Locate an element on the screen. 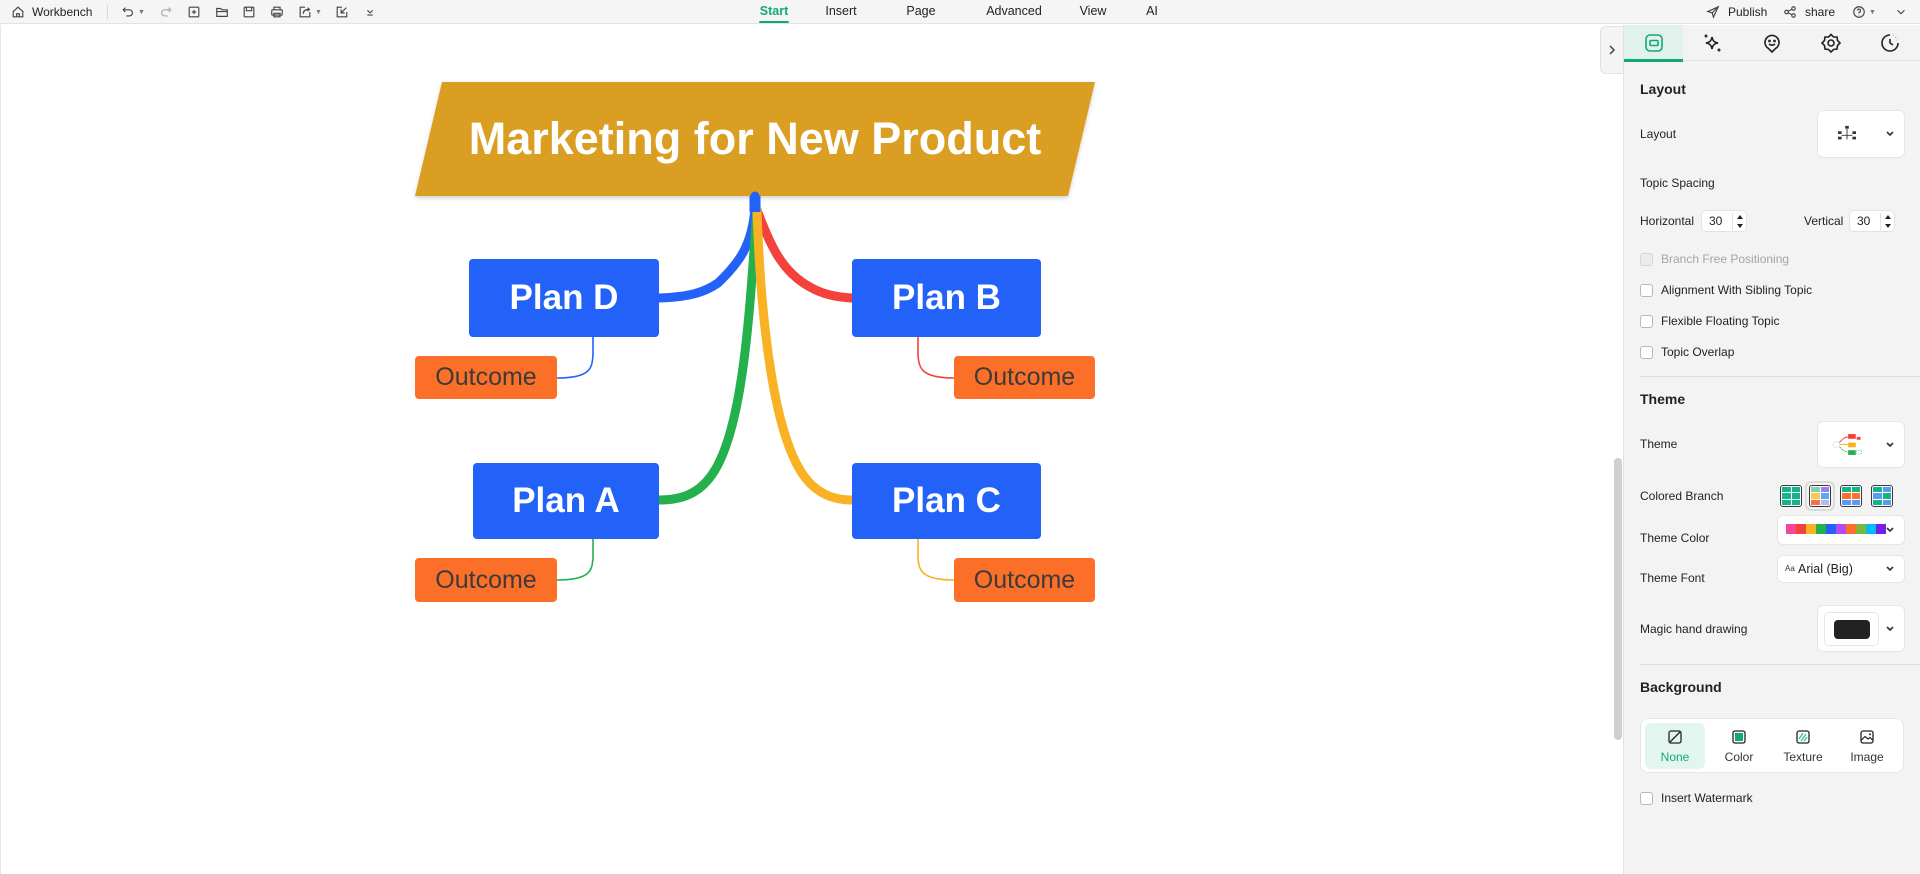 The height and width of the screenshot is (874, 1920). branch-free-positioning-option: Branch Free Positioning is located at coordinates (1714, 259).